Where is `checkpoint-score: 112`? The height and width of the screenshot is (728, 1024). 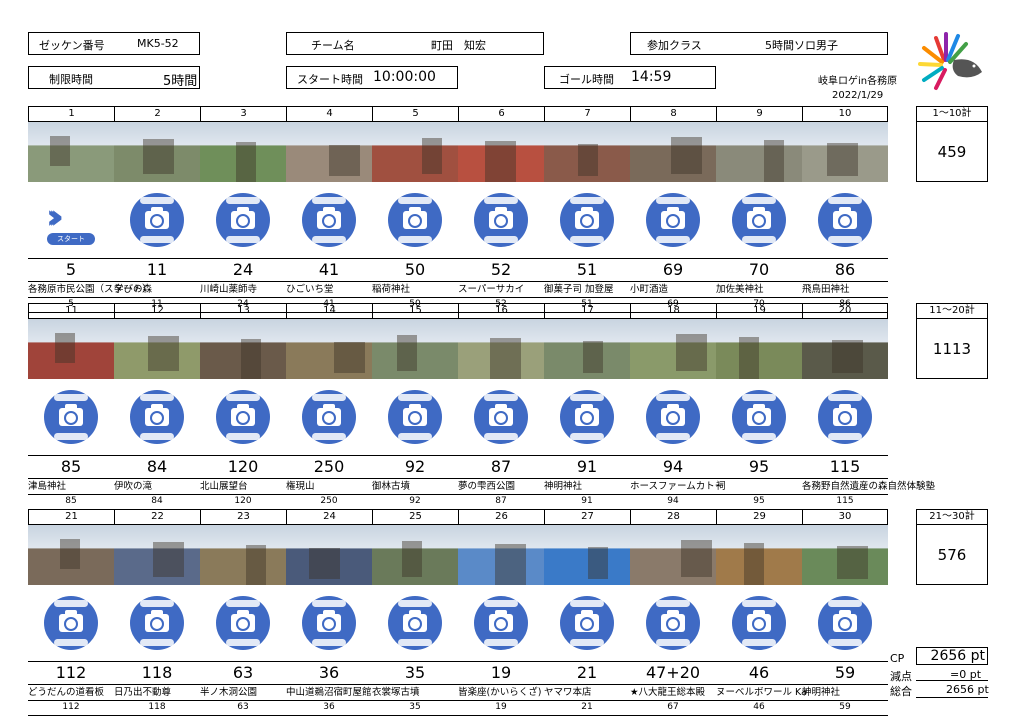
checkpoint-score: 112 is located at coordinates (71, 707).